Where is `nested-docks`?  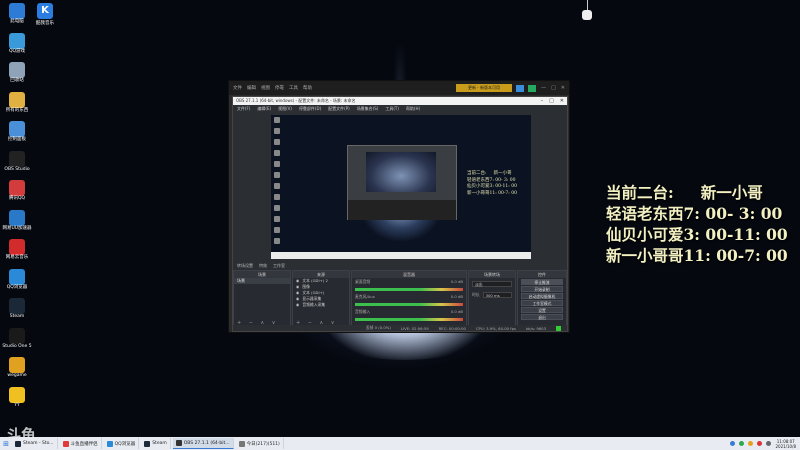
nested-docks is located at coordinates (402, 210).